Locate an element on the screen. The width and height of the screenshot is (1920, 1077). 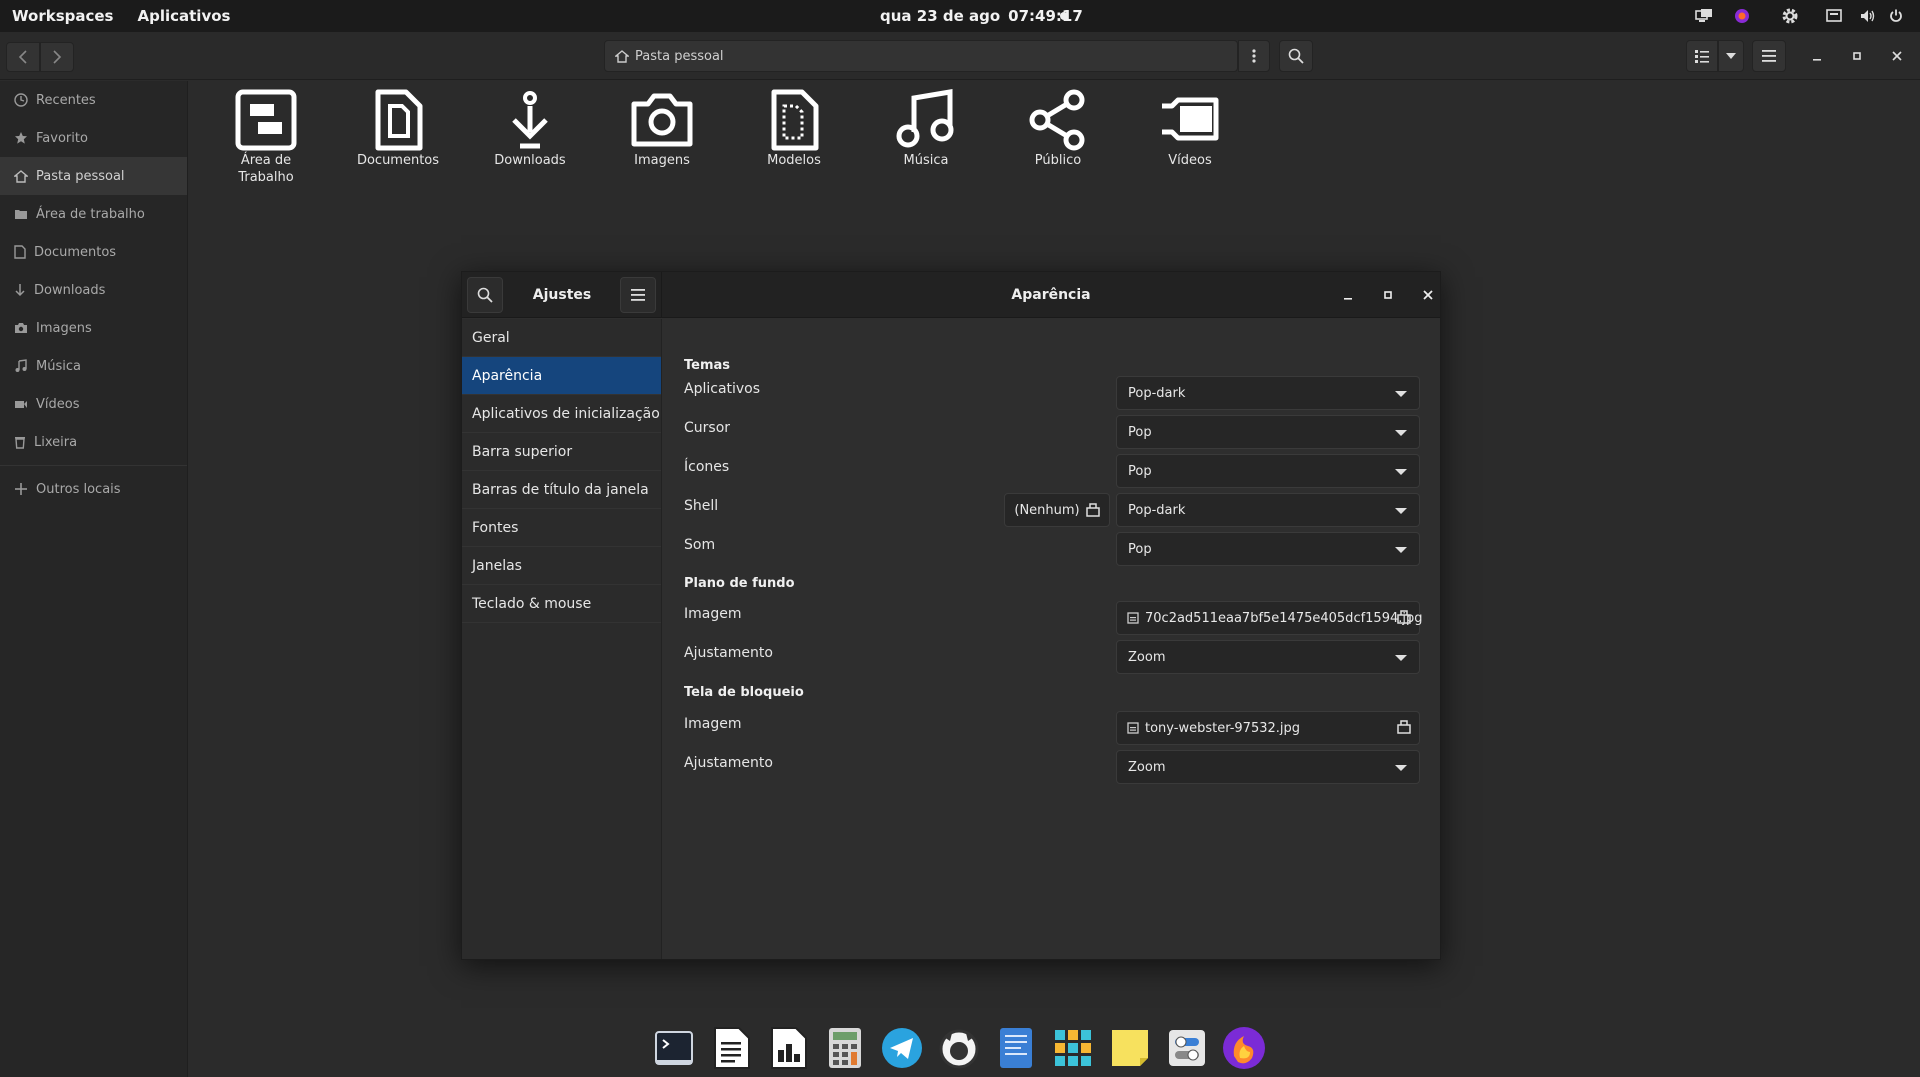
folder-label: Vídeos is located at coordinates (1190, 160).